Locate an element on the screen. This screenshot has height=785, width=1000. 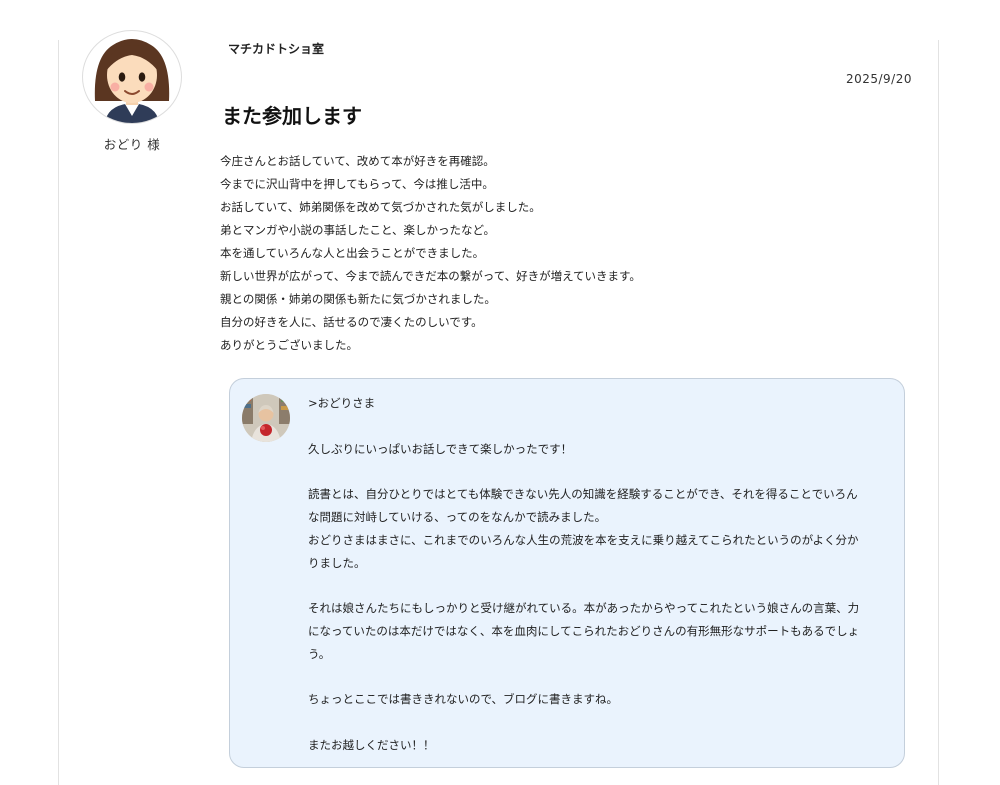
reply-line: 久しぶりにいっぱいお話しできて楽しかったです！ is located at coordinates (440, 448).